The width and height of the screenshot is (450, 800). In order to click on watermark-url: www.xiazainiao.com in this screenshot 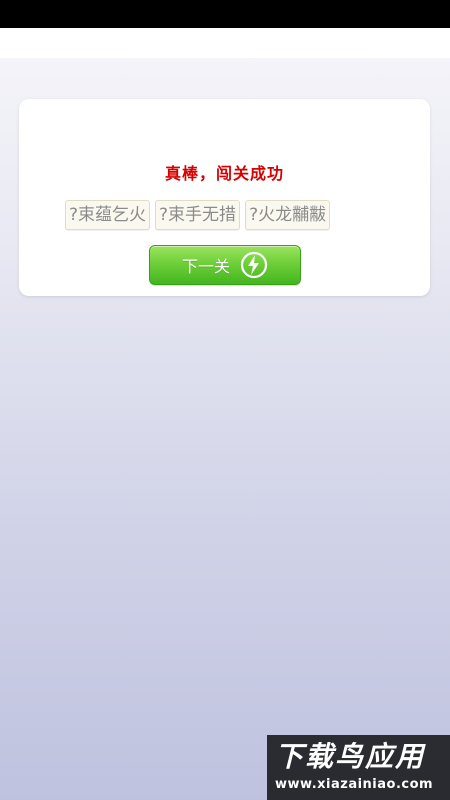, I will do `click(354, 784)`.